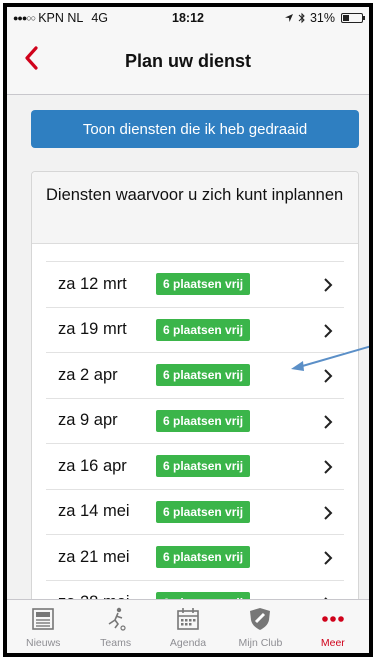 The image size is (377, 660). I want to click on shift-date: za 21 mei, so click(94, 556).